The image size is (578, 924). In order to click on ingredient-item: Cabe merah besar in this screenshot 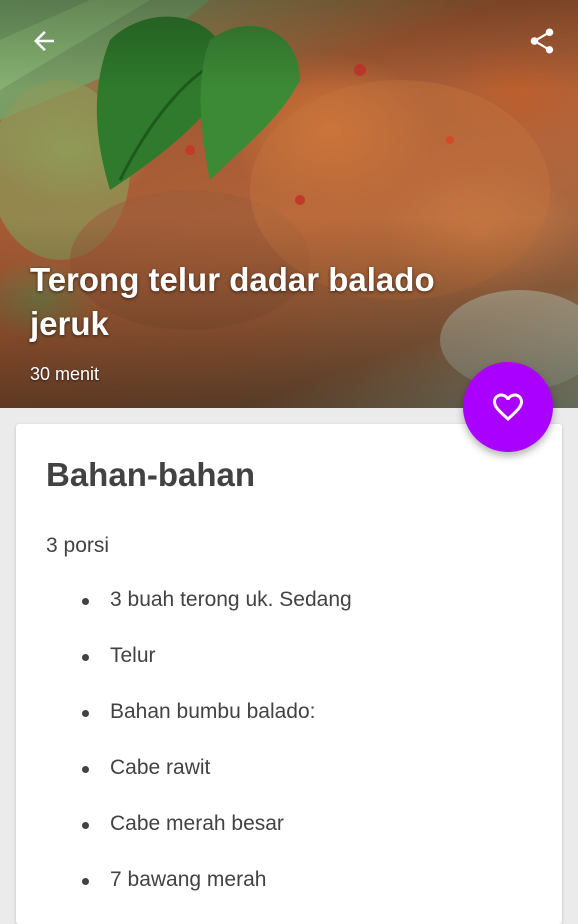, I will do `click(199, 824)`.